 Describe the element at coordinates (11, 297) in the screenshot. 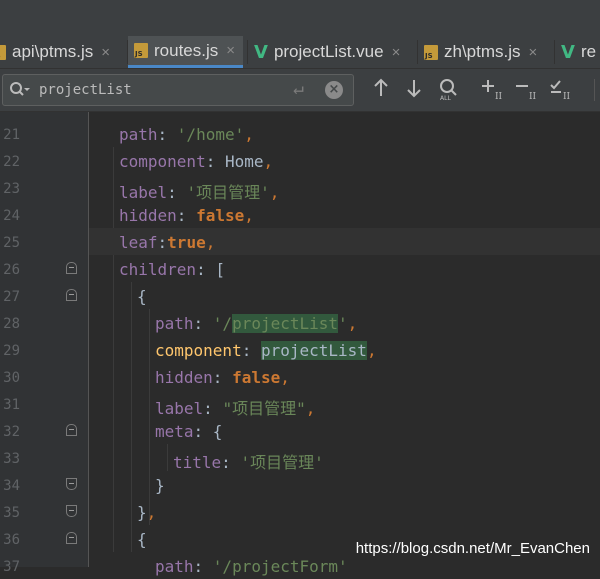

I see `line-number: 27` at that location.